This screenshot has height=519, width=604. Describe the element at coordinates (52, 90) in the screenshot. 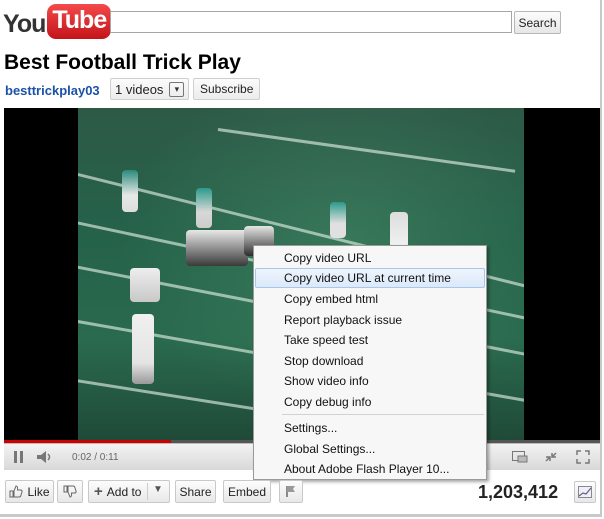

I see `channel-link: besttrickplay03` at that location.